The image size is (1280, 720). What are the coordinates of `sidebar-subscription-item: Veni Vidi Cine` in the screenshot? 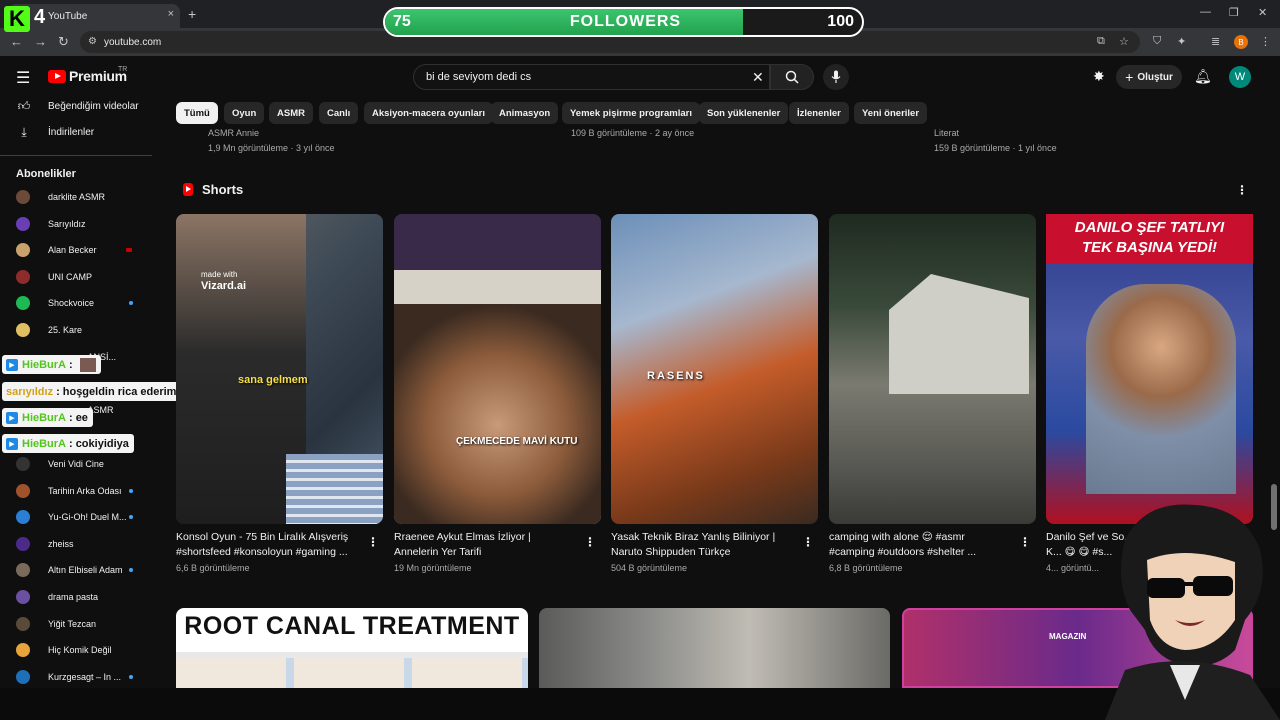 It's located at (86, 464).